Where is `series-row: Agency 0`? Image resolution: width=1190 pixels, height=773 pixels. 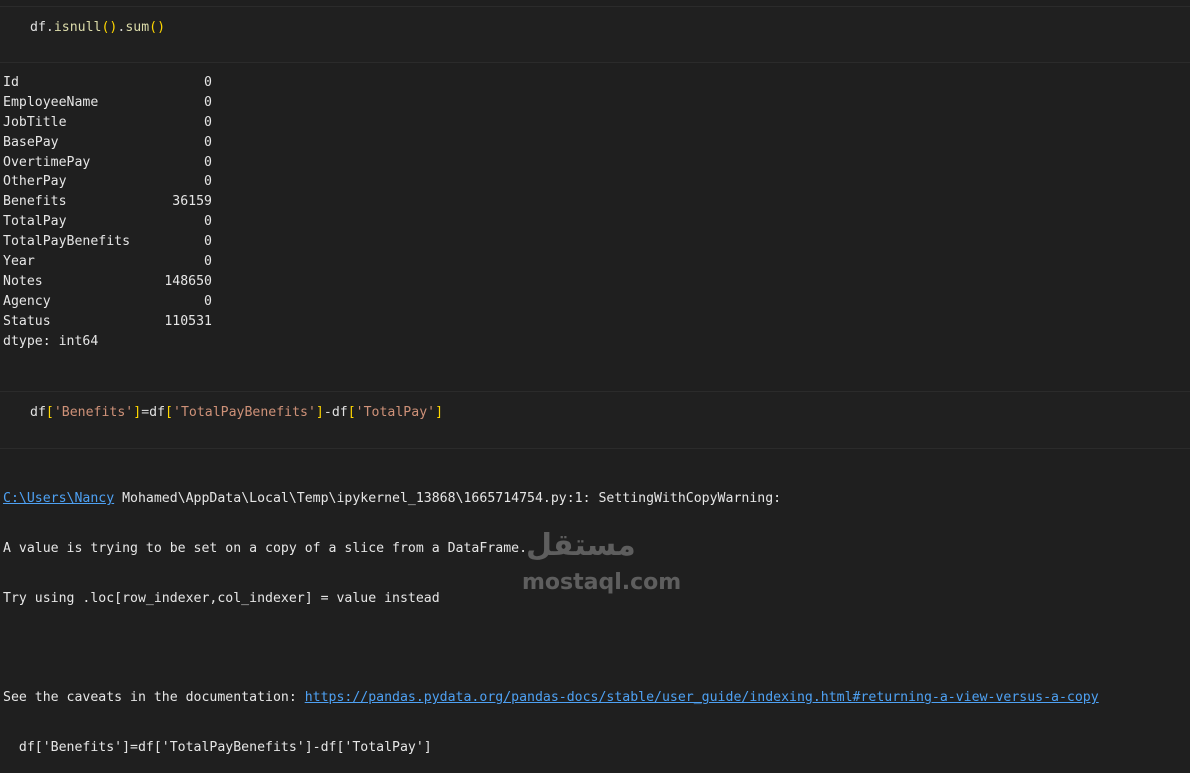
series-row: Agency 0 is located at coordinates (113, 302).